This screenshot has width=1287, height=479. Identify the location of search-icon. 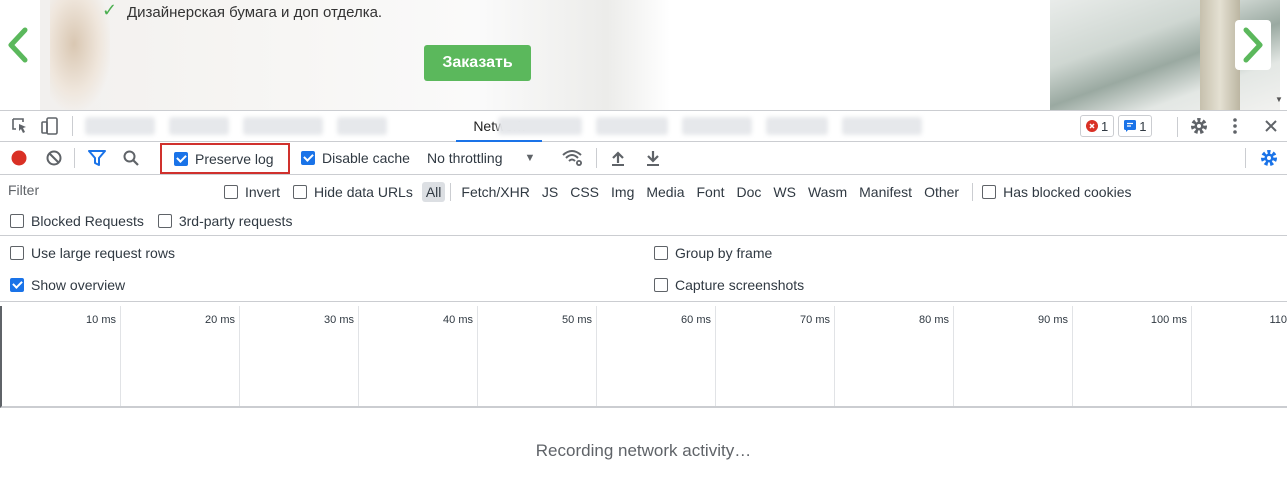
(131, 158).